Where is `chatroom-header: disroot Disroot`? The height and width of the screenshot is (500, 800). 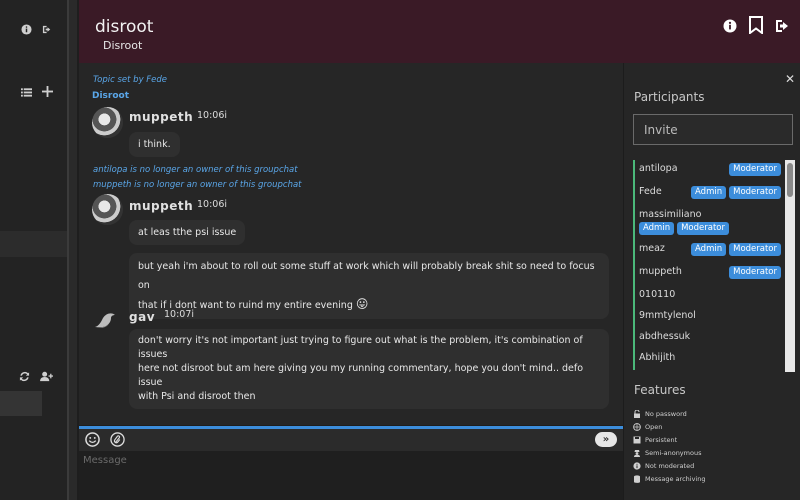 chatroom-header: disroot Disroot is located at coordinates (439, 31).